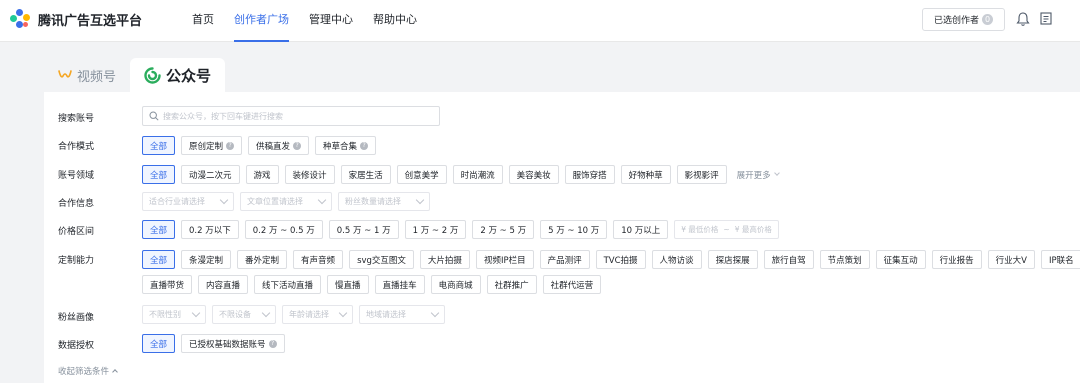 Image resolution: width=1080 pixels, height=383 pixels. Describe the element at coordinates (533, 174) in the screenshot. I see `domain-option: 美容美妆` at that location.